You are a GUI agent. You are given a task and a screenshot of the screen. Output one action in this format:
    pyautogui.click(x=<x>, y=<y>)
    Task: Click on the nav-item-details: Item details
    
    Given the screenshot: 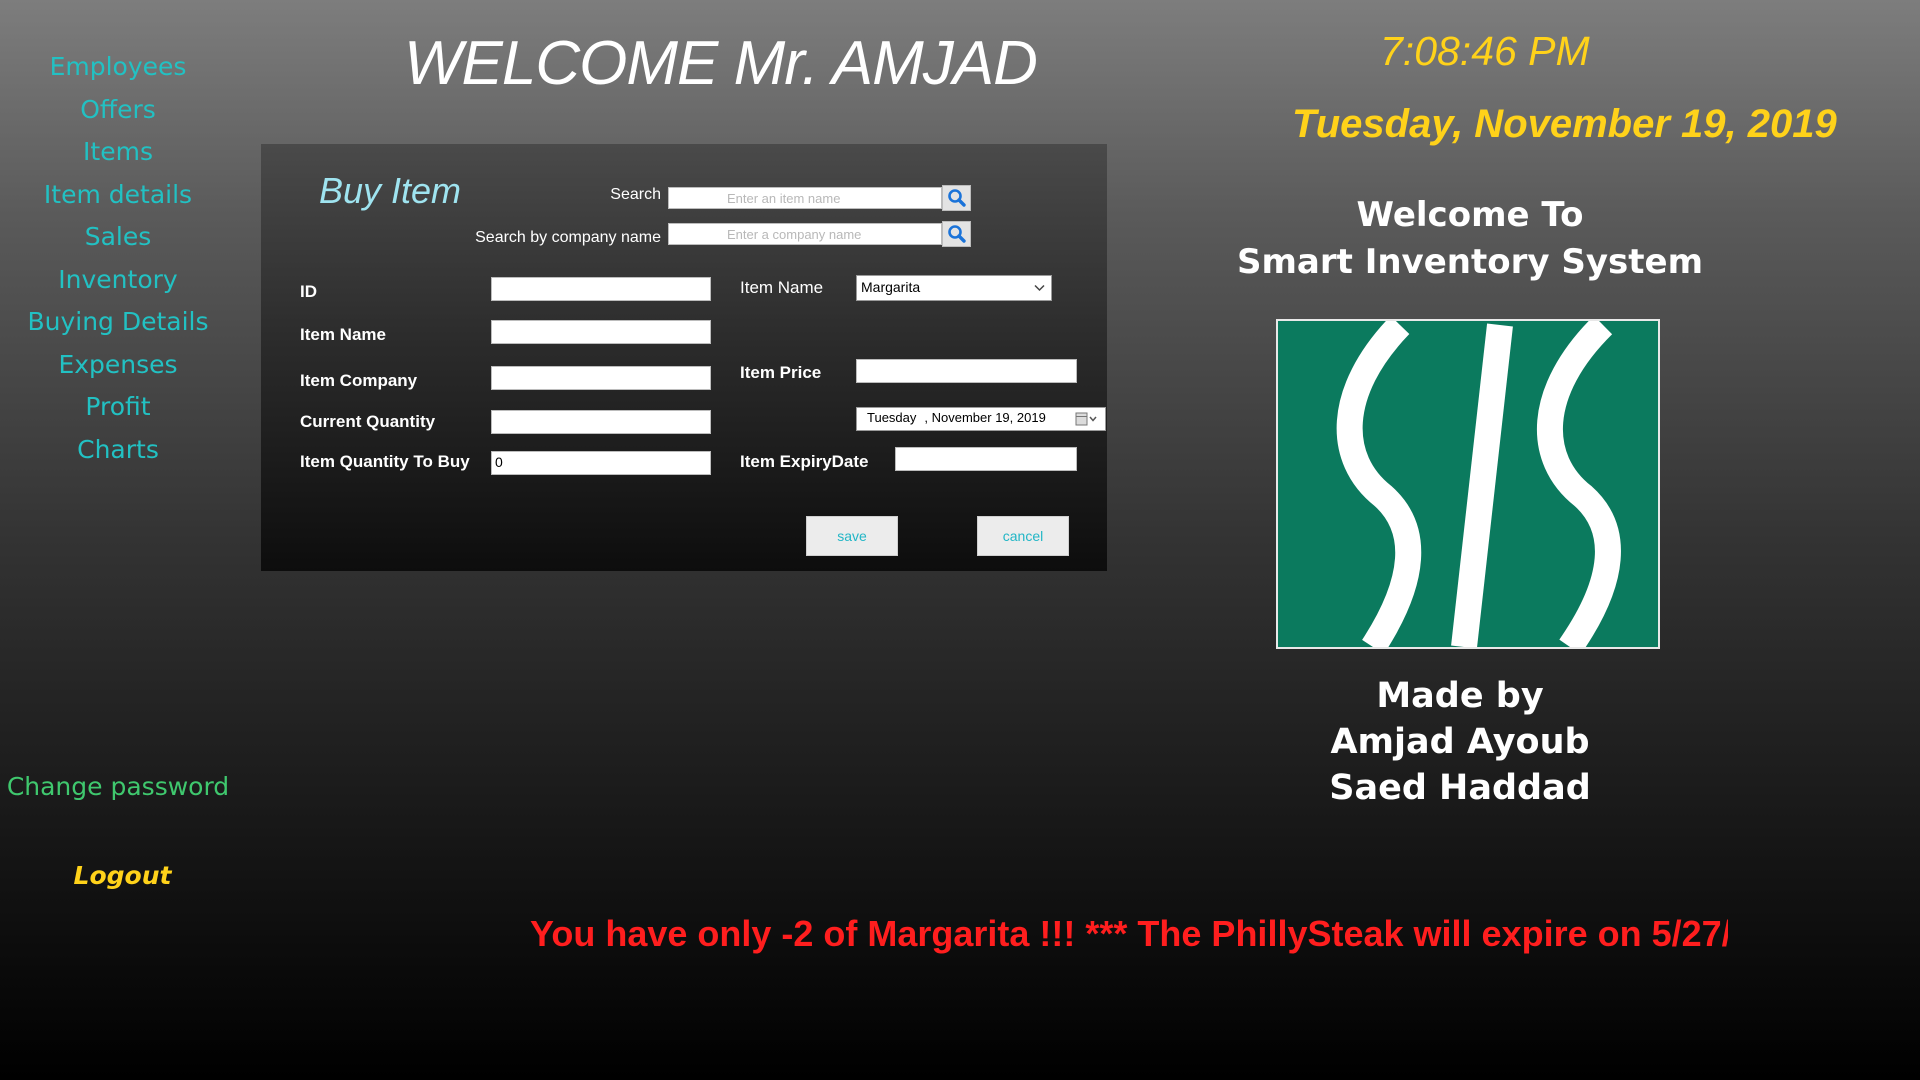 What is the action you would take?
    pyautogui.click(x=118, y=195)
    